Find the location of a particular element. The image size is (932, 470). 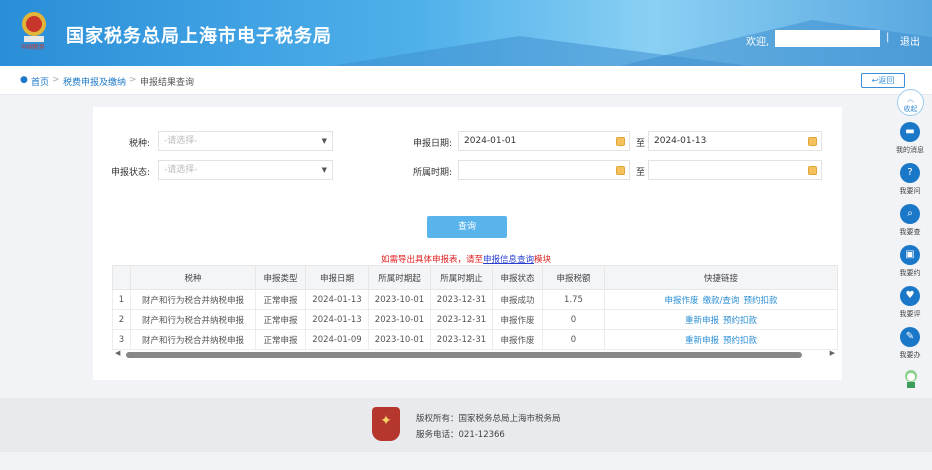

col-index is located at coordinates (121, 277).